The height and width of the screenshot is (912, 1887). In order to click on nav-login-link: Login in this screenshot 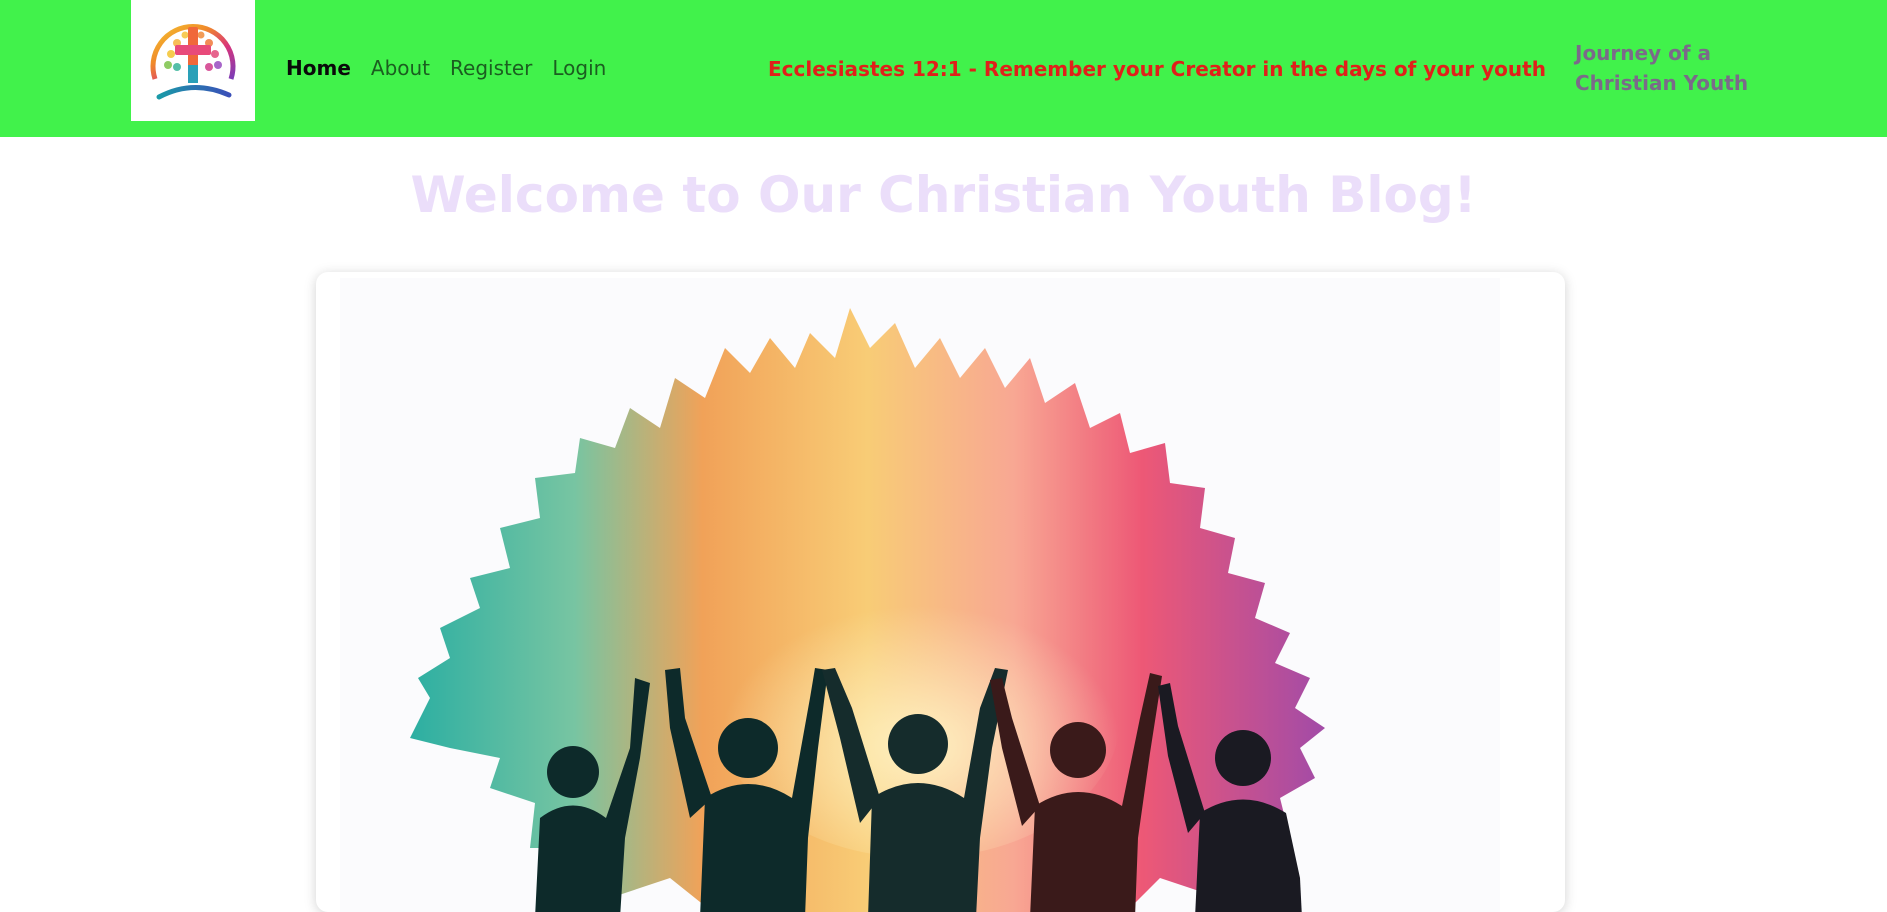, I will do `click(579, 68)`.